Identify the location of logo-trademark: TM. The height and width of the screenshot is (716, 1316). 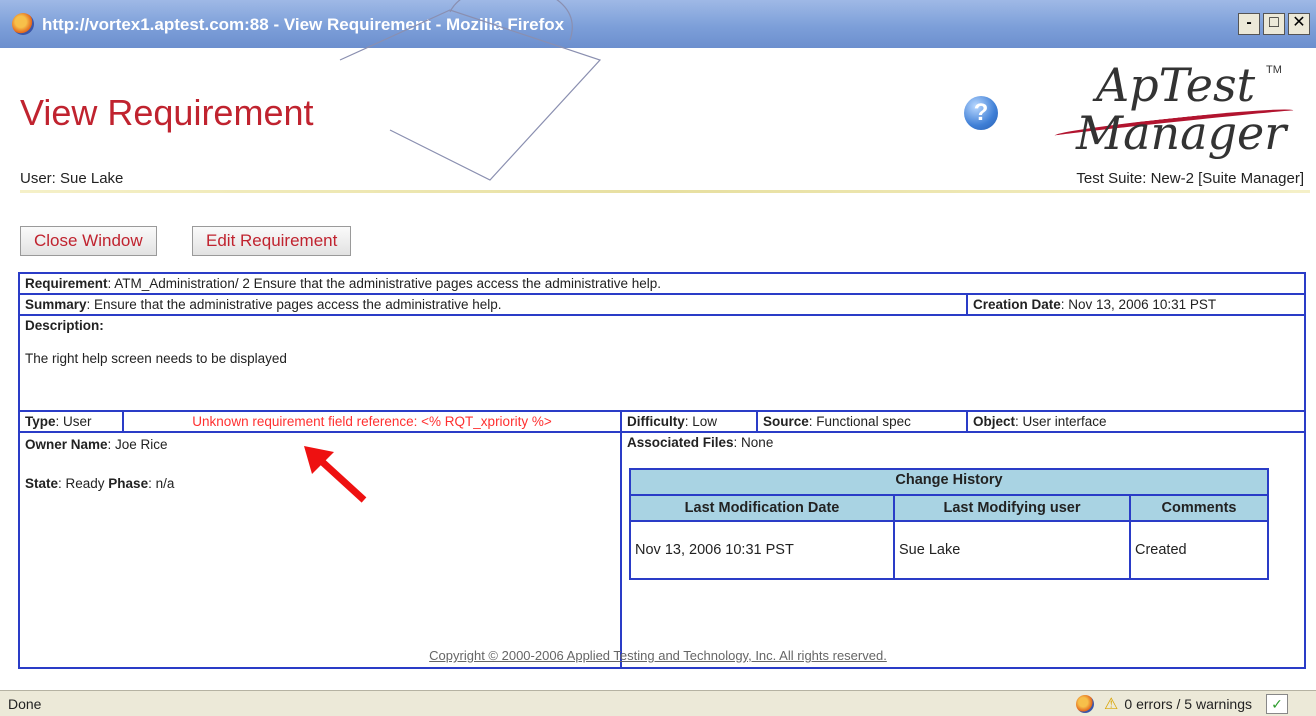
(1274, 70).